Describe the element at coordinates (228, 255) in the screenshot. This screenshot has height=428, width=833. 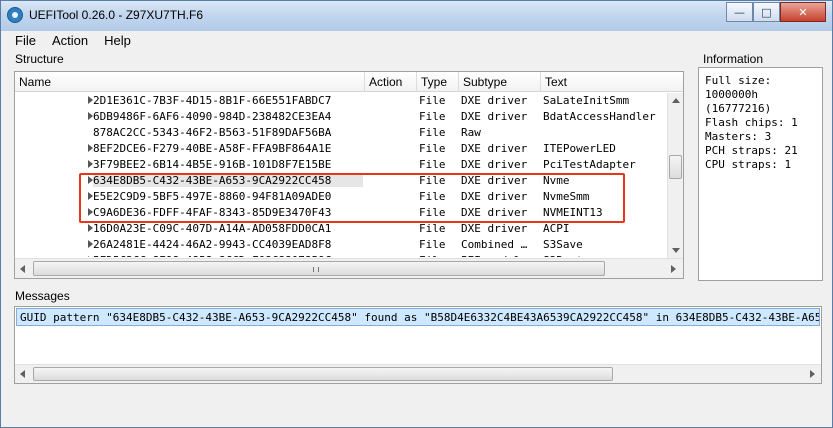
I see `cell-name: 5FD5C3CC-8E98-4858-8CCD-F08C8807859C` at that location.